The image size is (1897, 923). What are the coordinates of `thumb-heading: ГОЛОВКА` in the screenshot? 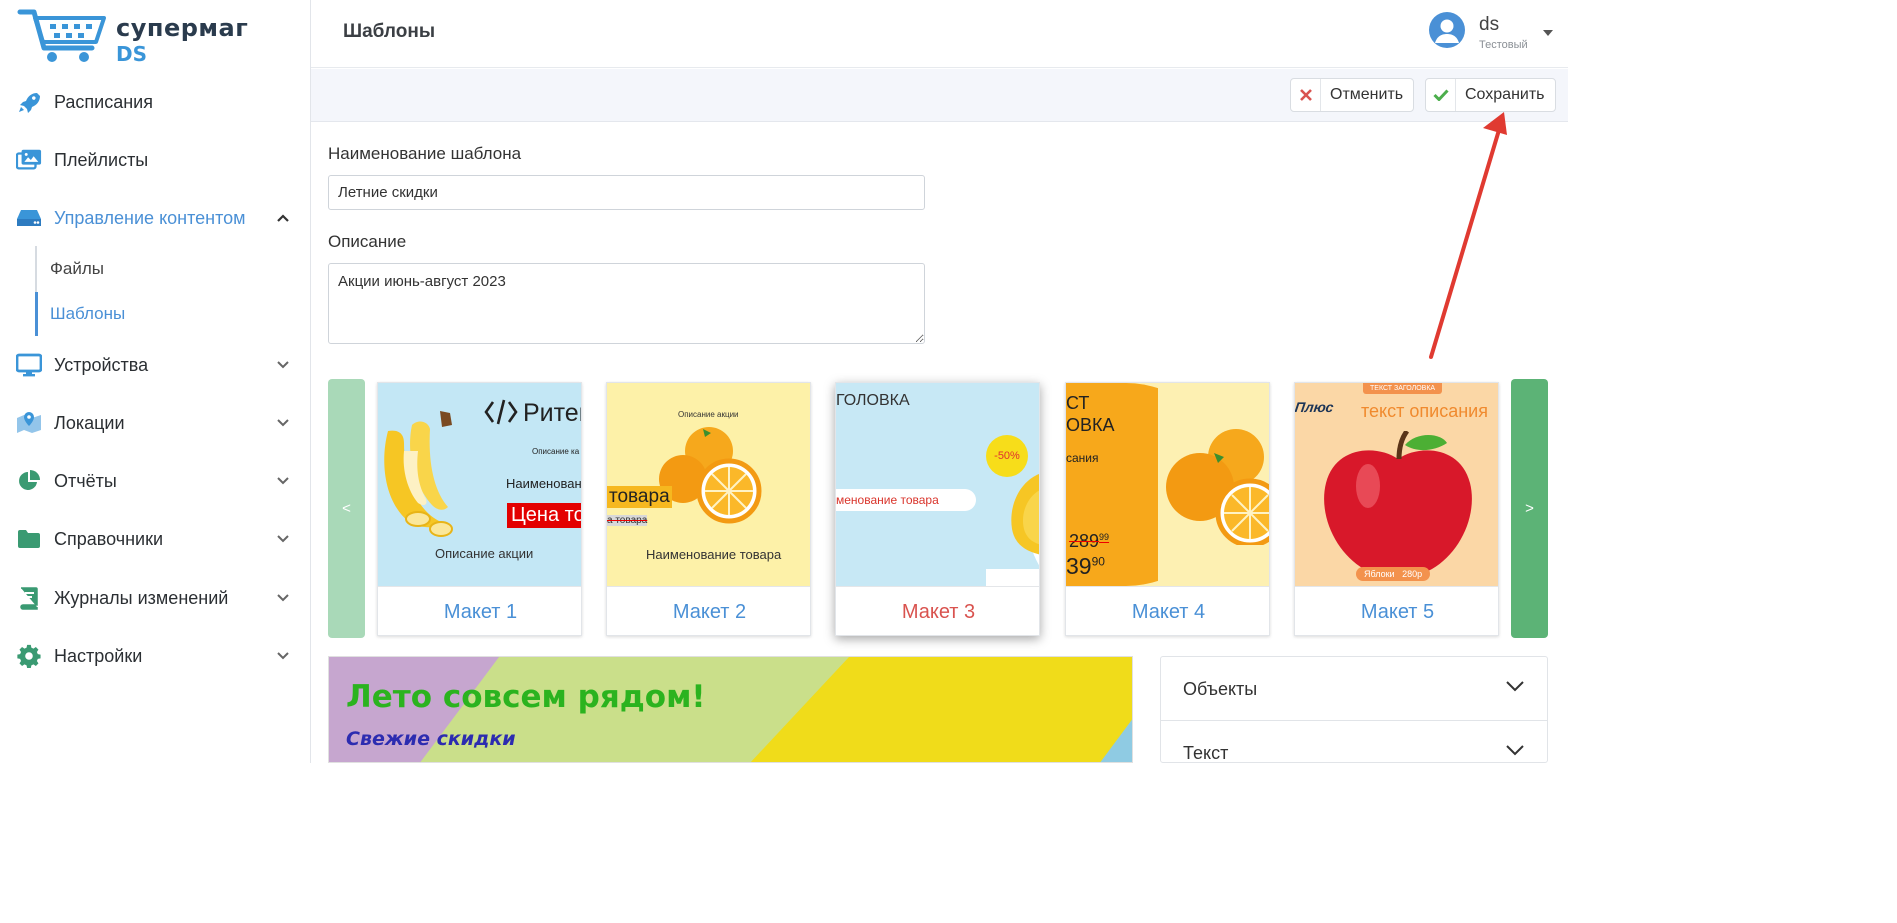 It's located at (873, 400).